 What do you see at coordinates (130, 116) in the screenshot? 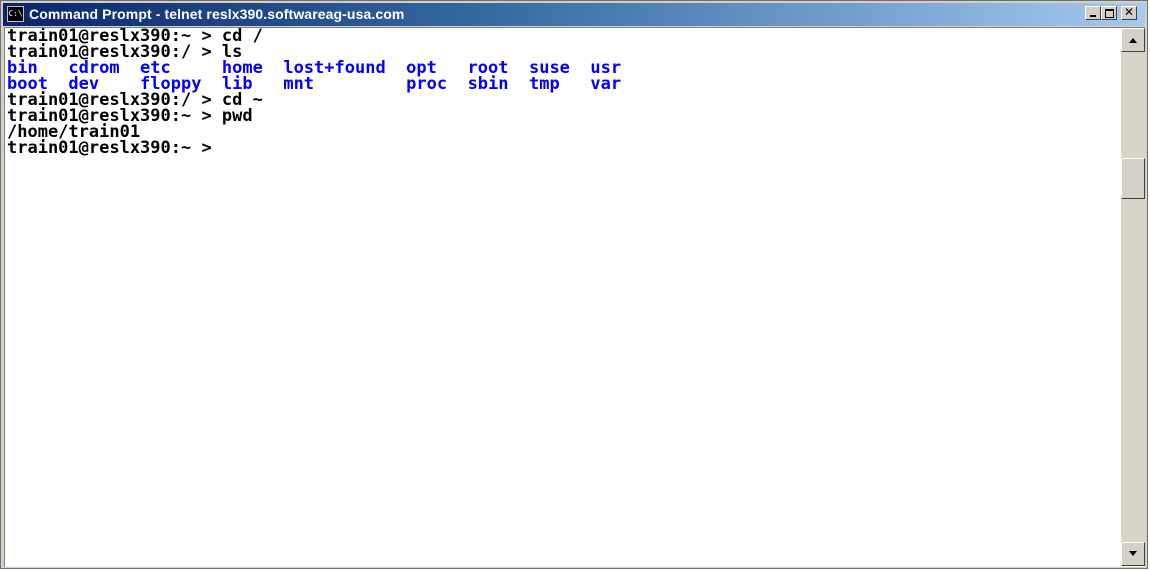
I see `terminal-line: train01@reslx390:~ > pwd` at bounding box center [130, 116].